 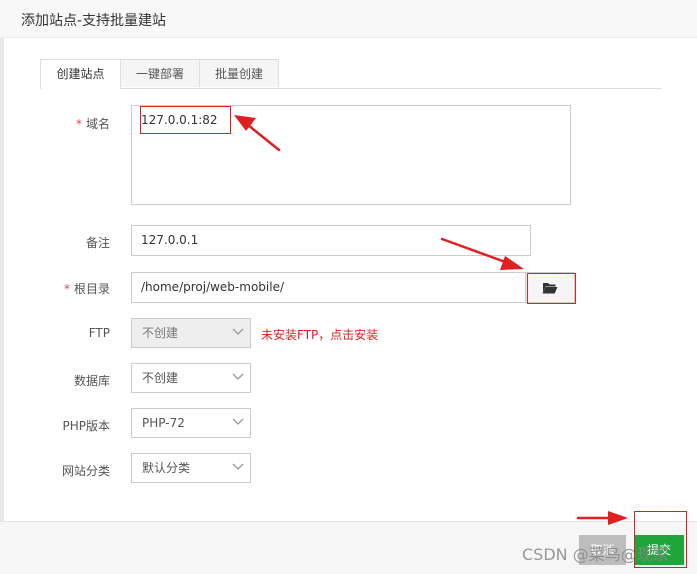 I want to click on folder-highlight-box, so click(x=551, y=288).